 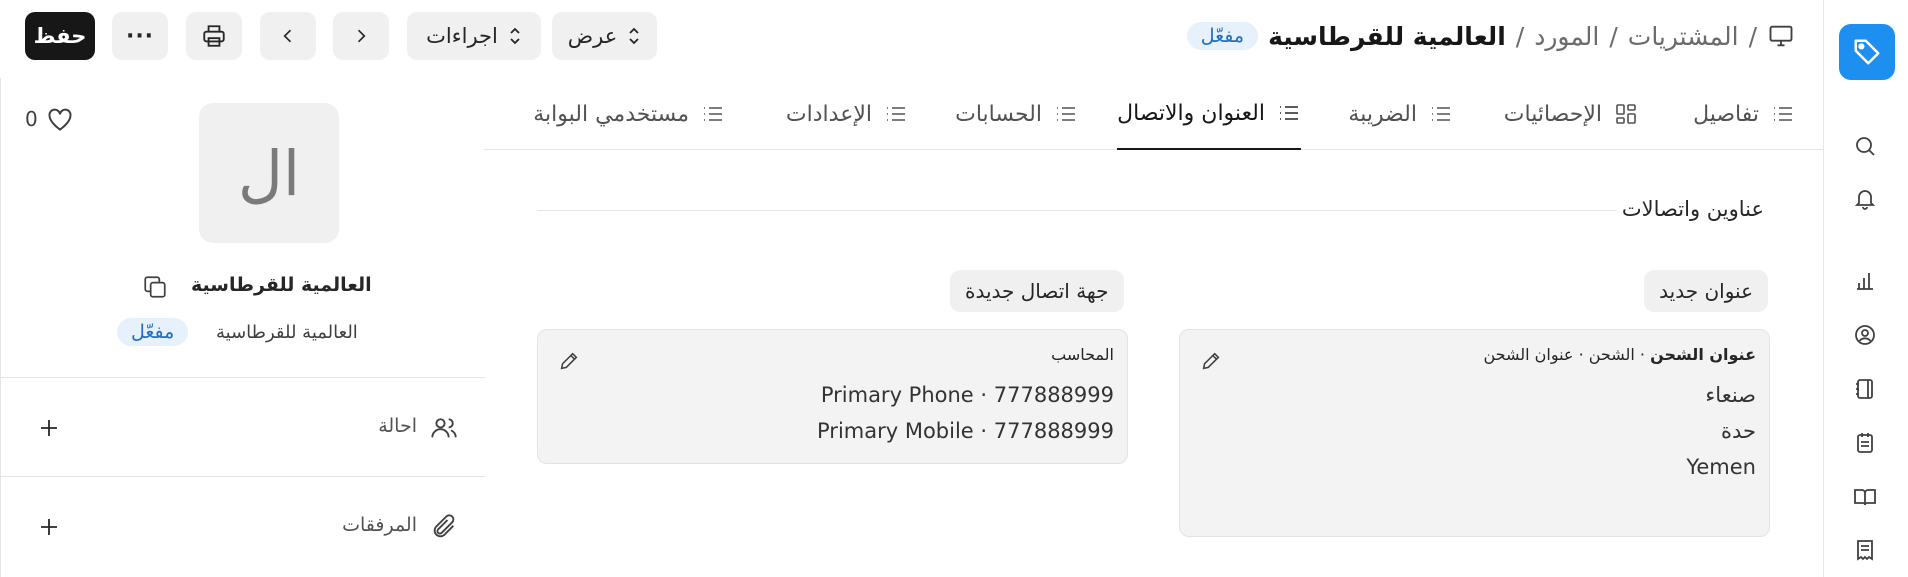 What do you see at coordinates (592, 36) in the screenshot?
I see `view-label: عرض` at bounding box center [592, 36].